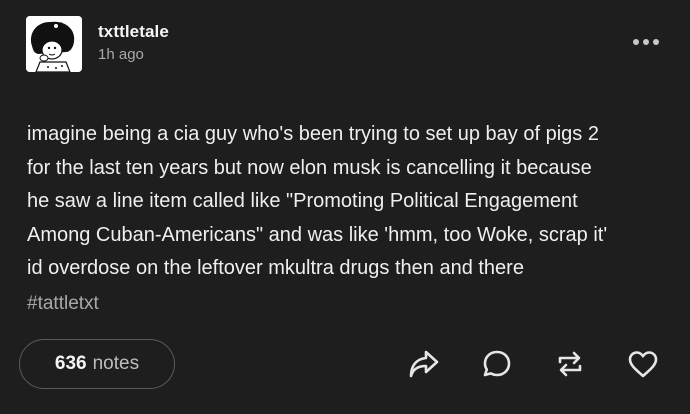 The height and width of the screenshot is (414, 690). I want to click on more-options-button, so click(646, 42).